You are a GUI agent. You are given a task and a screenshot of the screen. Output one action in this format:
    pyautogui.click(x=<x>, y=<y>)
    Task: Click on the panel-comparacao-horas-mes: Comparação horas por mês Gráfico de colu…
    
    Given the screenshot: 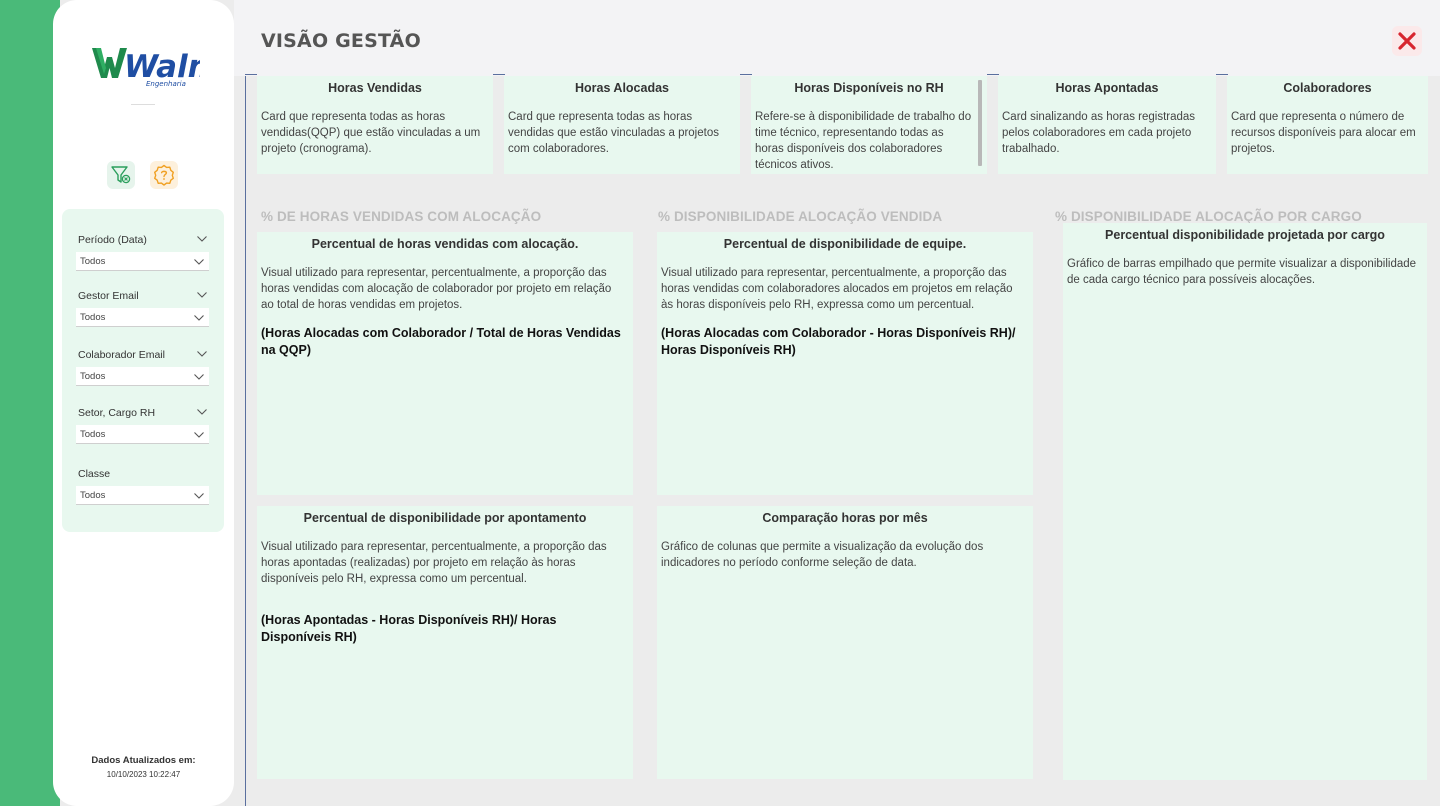 What is the action you would take?
    pyautogui.click(x=845, y=642)
    